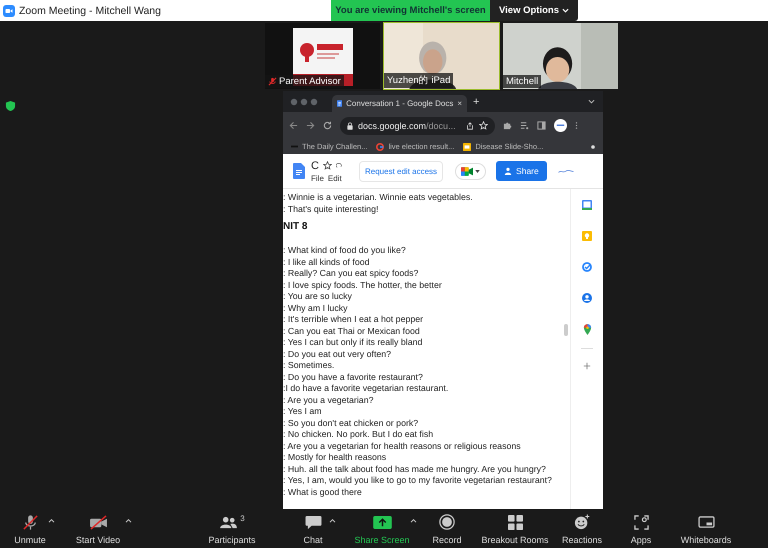 This screenshot has height=548, width=768. I want to click on video-tile: Parent Advisor, so click(322, 56).